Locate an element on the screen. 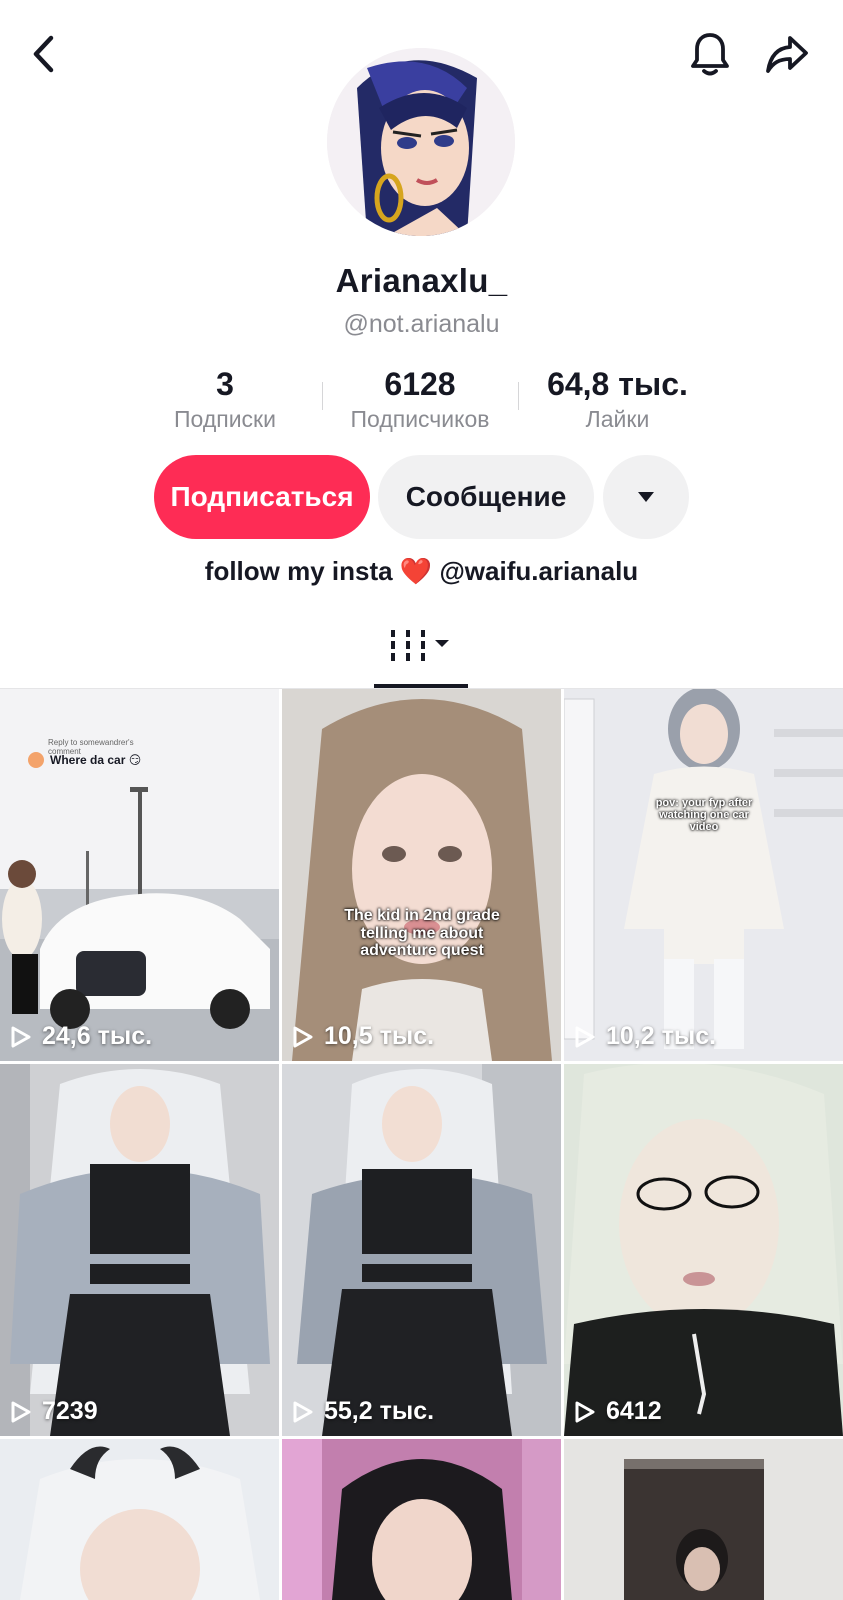 The width and height of the screenshot is (843, 1600). likes-count: 64,8 тыс. is located at coordinates (617, 384).